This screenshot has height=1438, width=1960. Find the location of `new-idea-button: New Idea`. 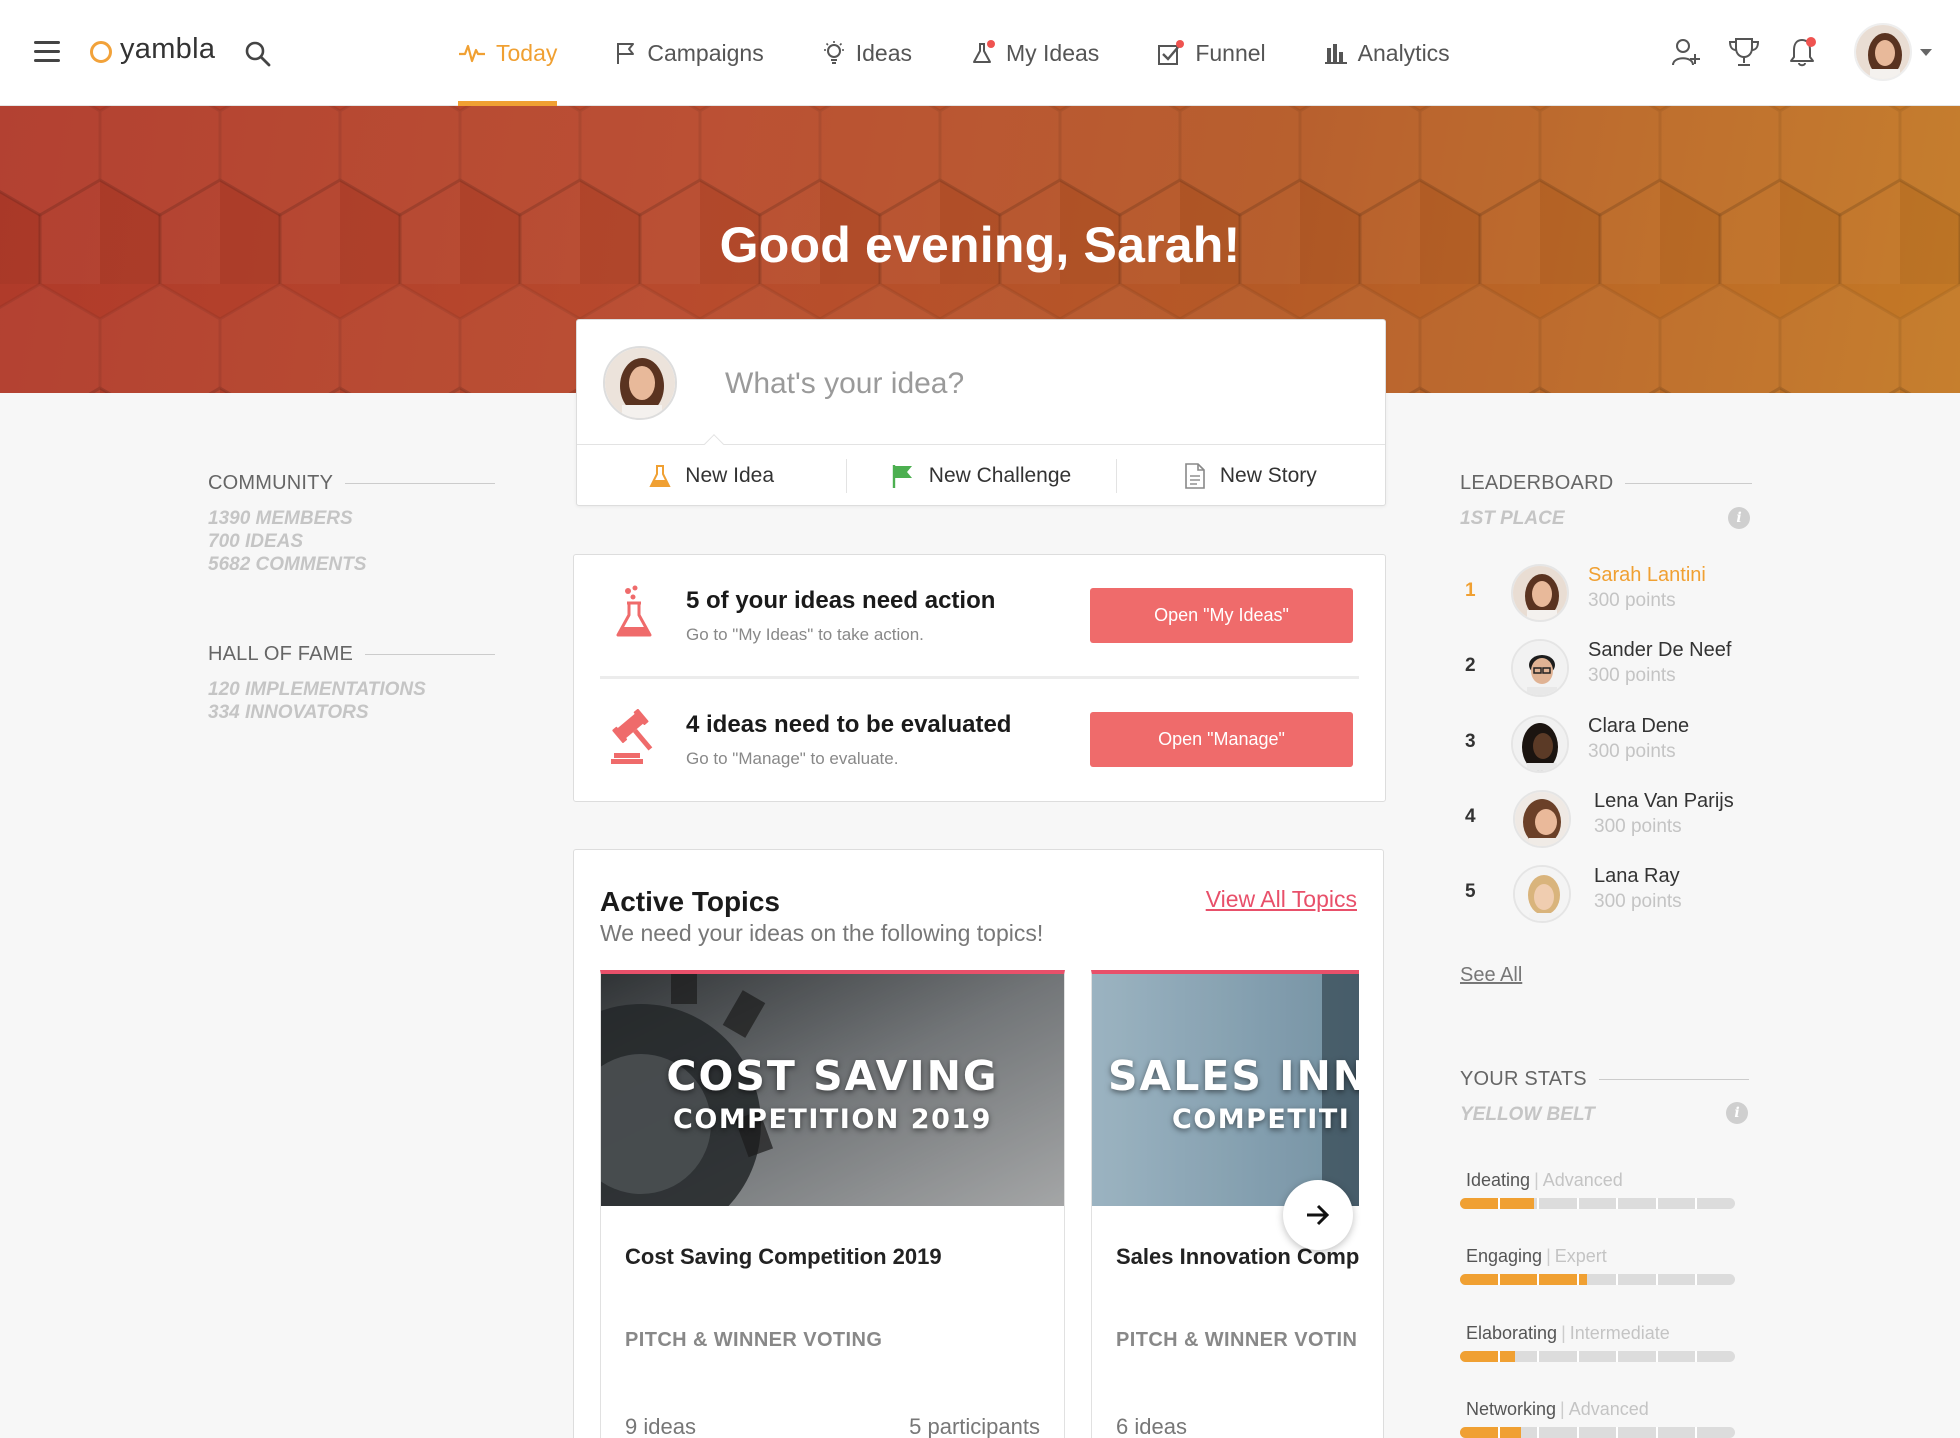

new-idea-button: New Idea is located at coordinates (711, 476).